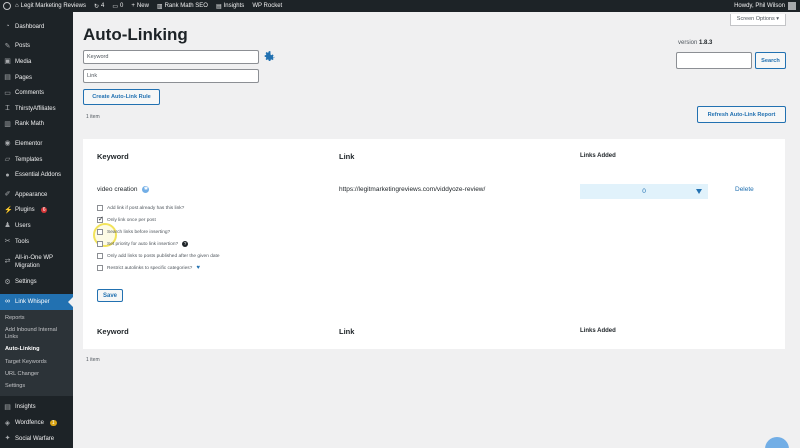 This screenshot has height=448, width=800. What do you see at coordinates (36, 386) in the screenshot?
I see `submenu-item-settings: Settings` at bounding box center [36, 386].